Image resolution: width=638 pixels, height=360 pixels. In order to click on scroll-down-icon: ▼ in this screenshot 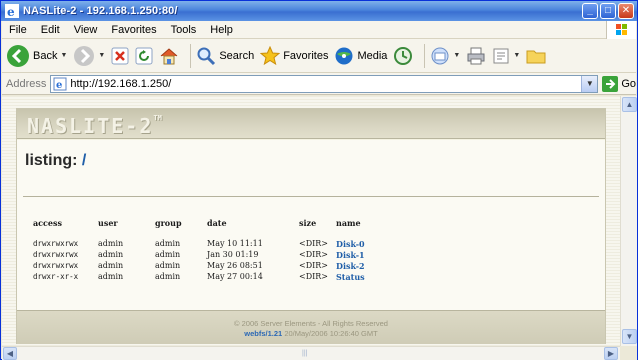, I will do `click(629, 336)`.